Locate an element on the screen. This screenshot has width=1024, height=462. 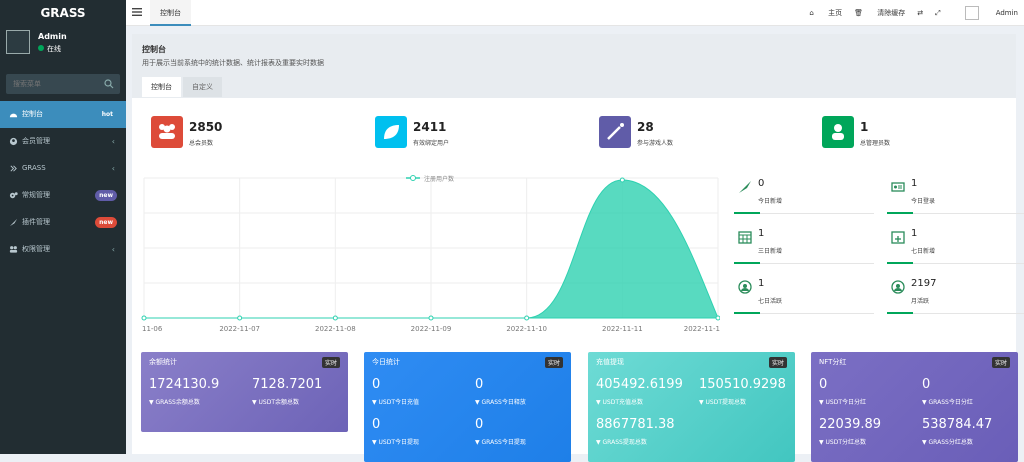
tab-label: 控制台 is located at coordinates (170, 13).